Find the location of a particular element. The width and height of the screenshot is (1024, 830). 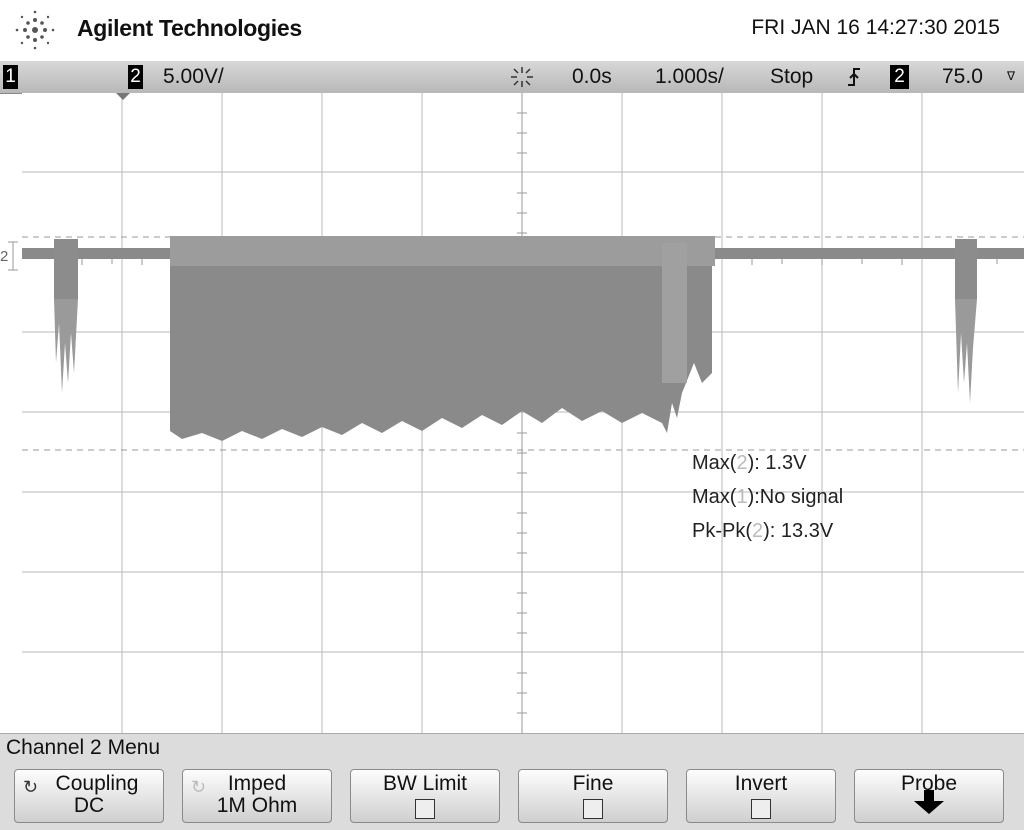

cursor-spark-icon is located at coordinates (522, 77).